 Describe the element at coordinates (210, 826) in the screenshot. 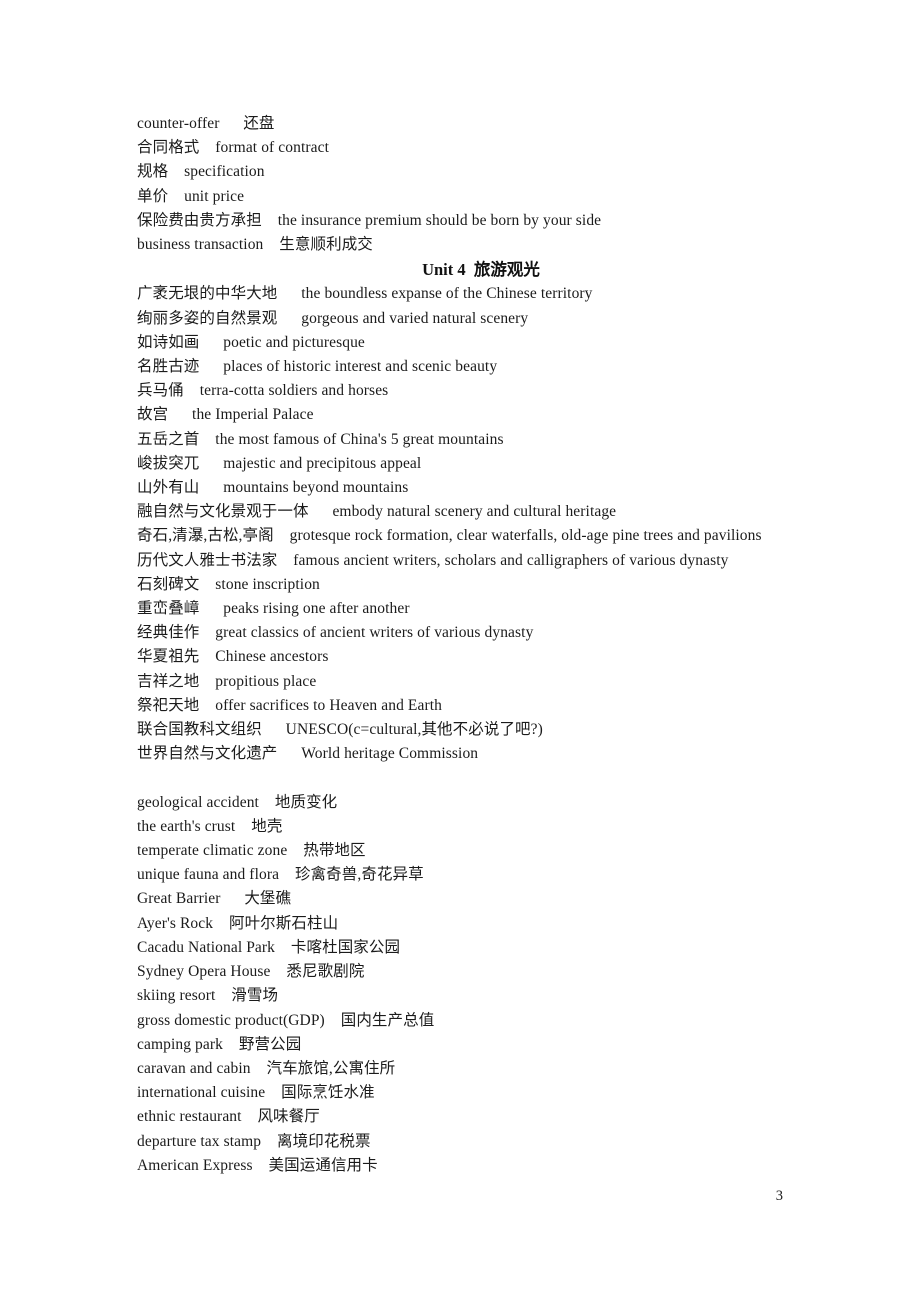

I see `vocabulary-line: the earth's crust 地壳` at that location.